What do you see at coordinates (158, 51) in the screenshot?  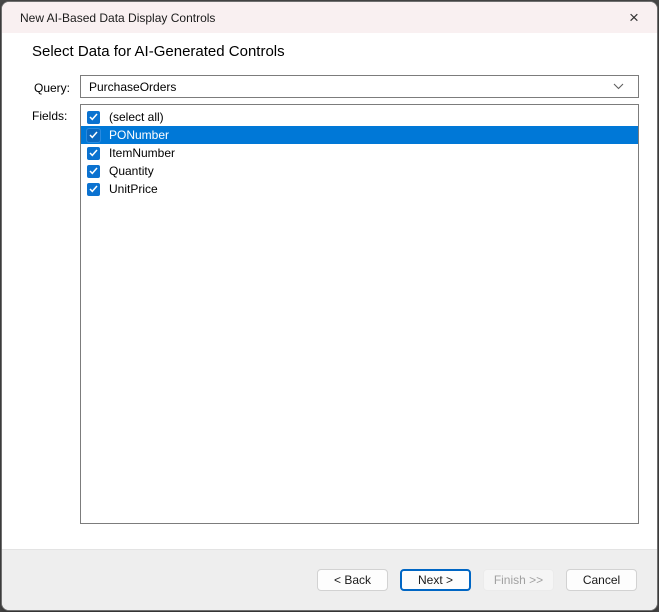 I see `page-title: Select Data for AI-Generated Controls` at bounding box center [158, 51].